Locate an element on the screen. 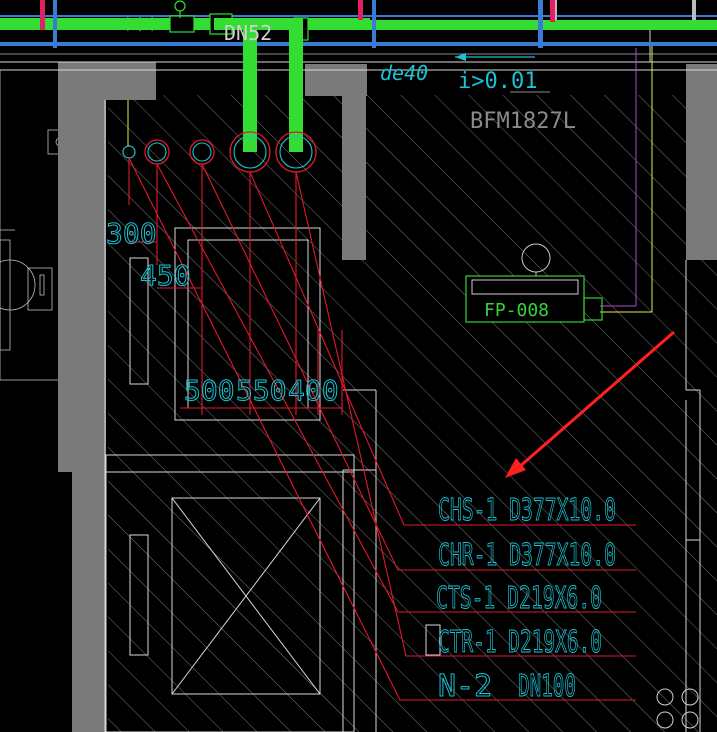  label-pipe-size: de40 is located at coordinates (404, 73).